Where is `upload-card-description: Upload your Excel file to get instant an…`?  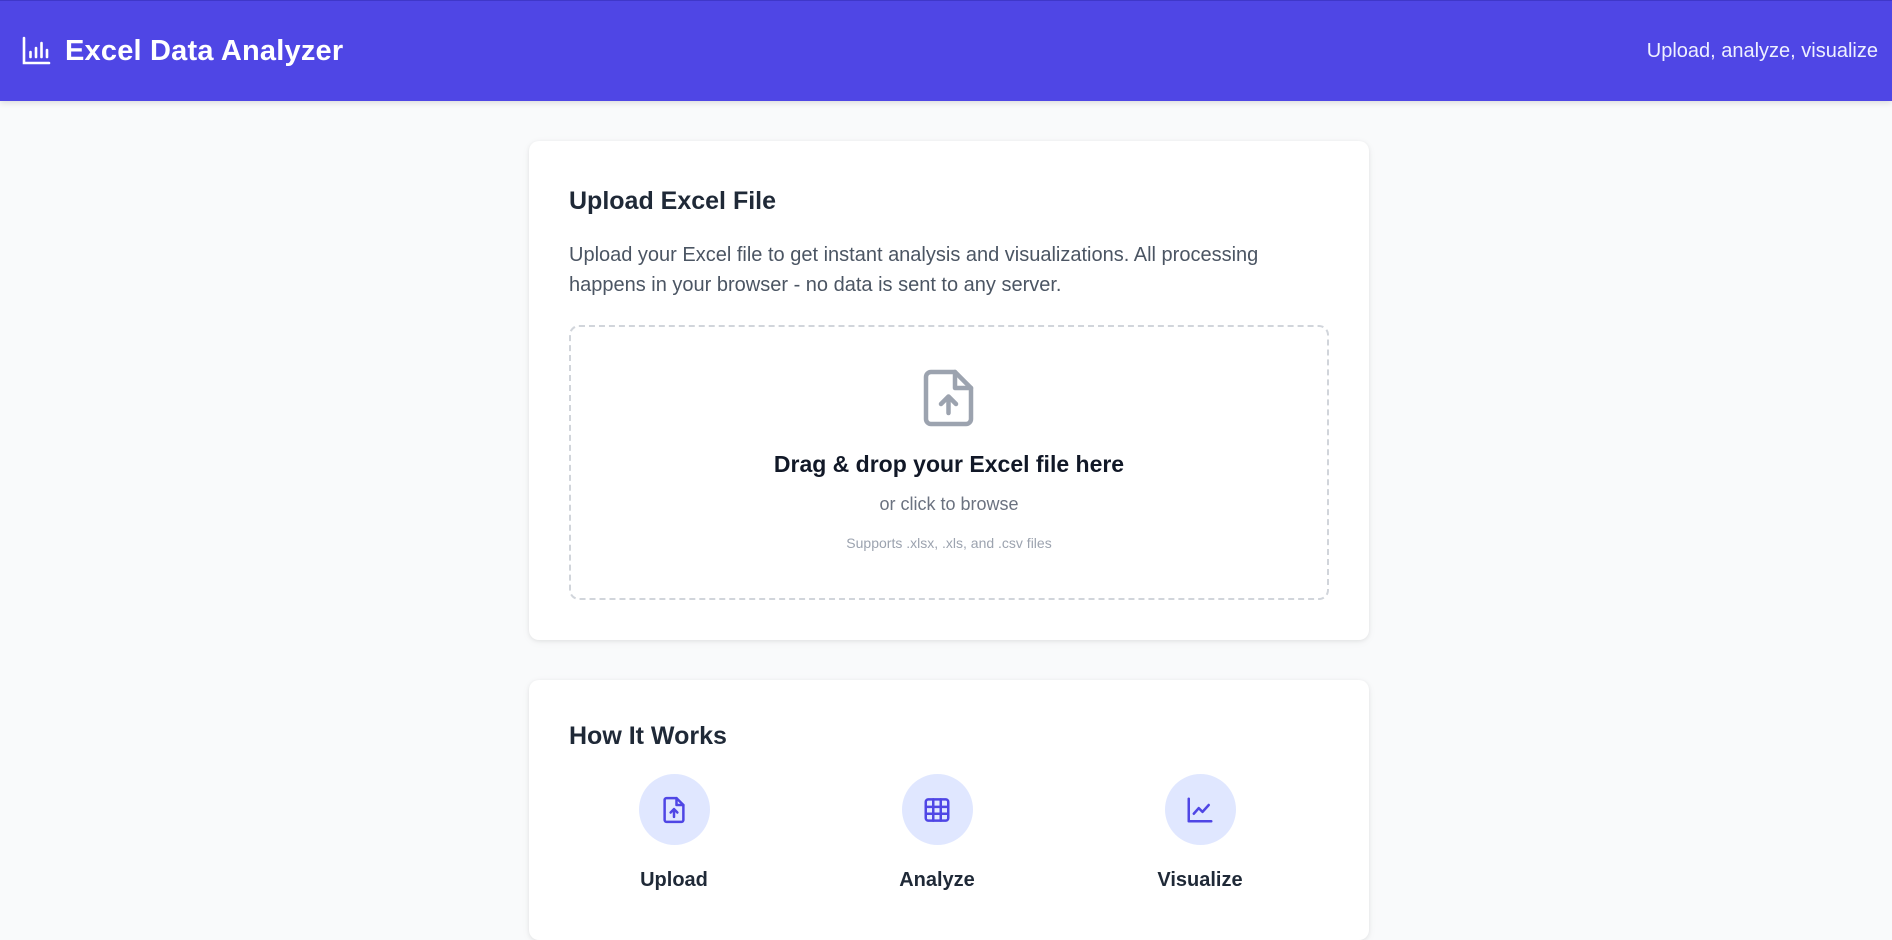
upload-card-description: Upload your Excel file to get instant an… is located at coordinates (914, 270).